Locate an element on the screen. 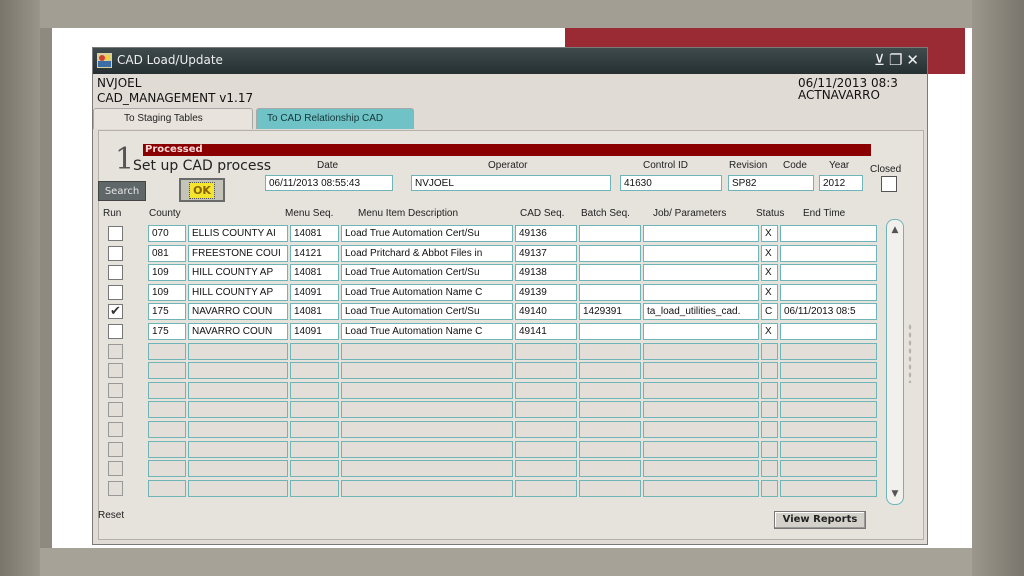 Image resolution: width=1024 pixels, height=576 pixels. scroll-down-icon: ▼ is located at coordinates (895, 494).